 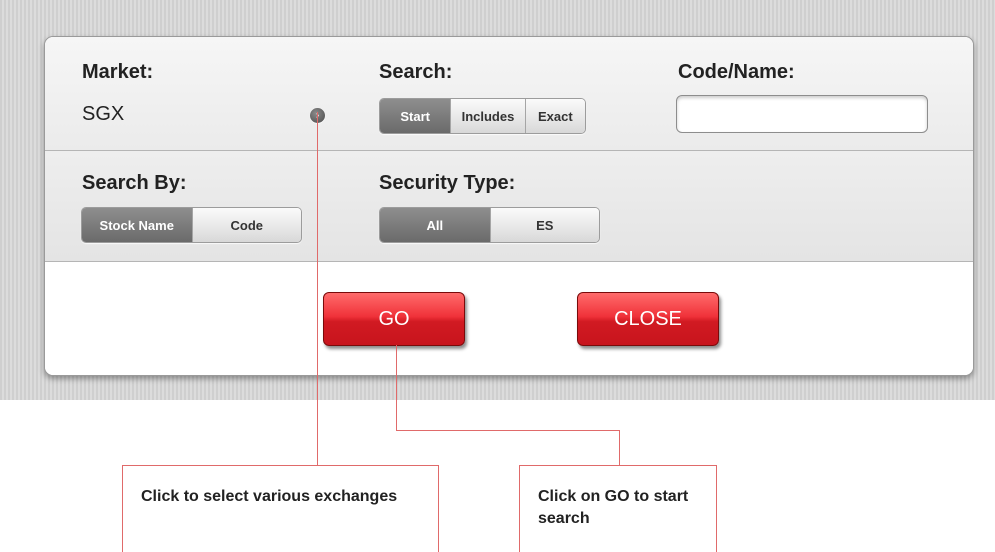 What do you see at coordinates (736, 72) in the screenshot?
I see `code-name-label: Code/Name:` at bounding box center [736, 72].